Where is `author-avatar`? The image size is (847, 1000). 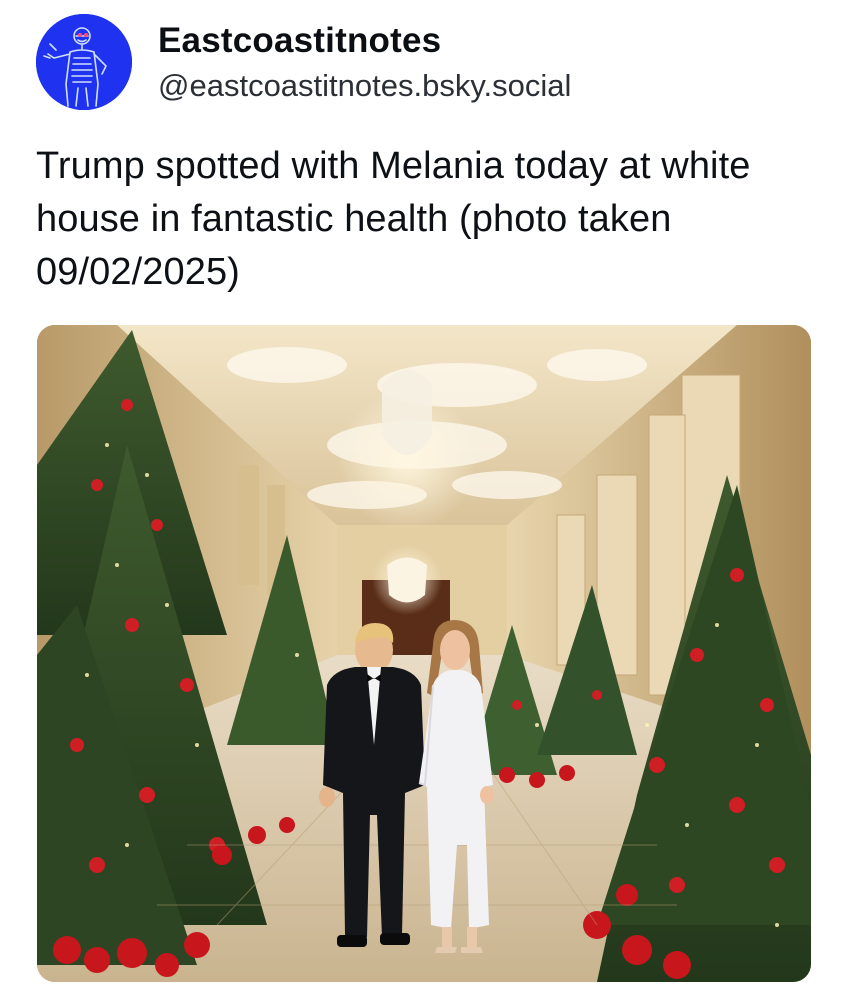 author-avatar is located at coordinates (84, 62).